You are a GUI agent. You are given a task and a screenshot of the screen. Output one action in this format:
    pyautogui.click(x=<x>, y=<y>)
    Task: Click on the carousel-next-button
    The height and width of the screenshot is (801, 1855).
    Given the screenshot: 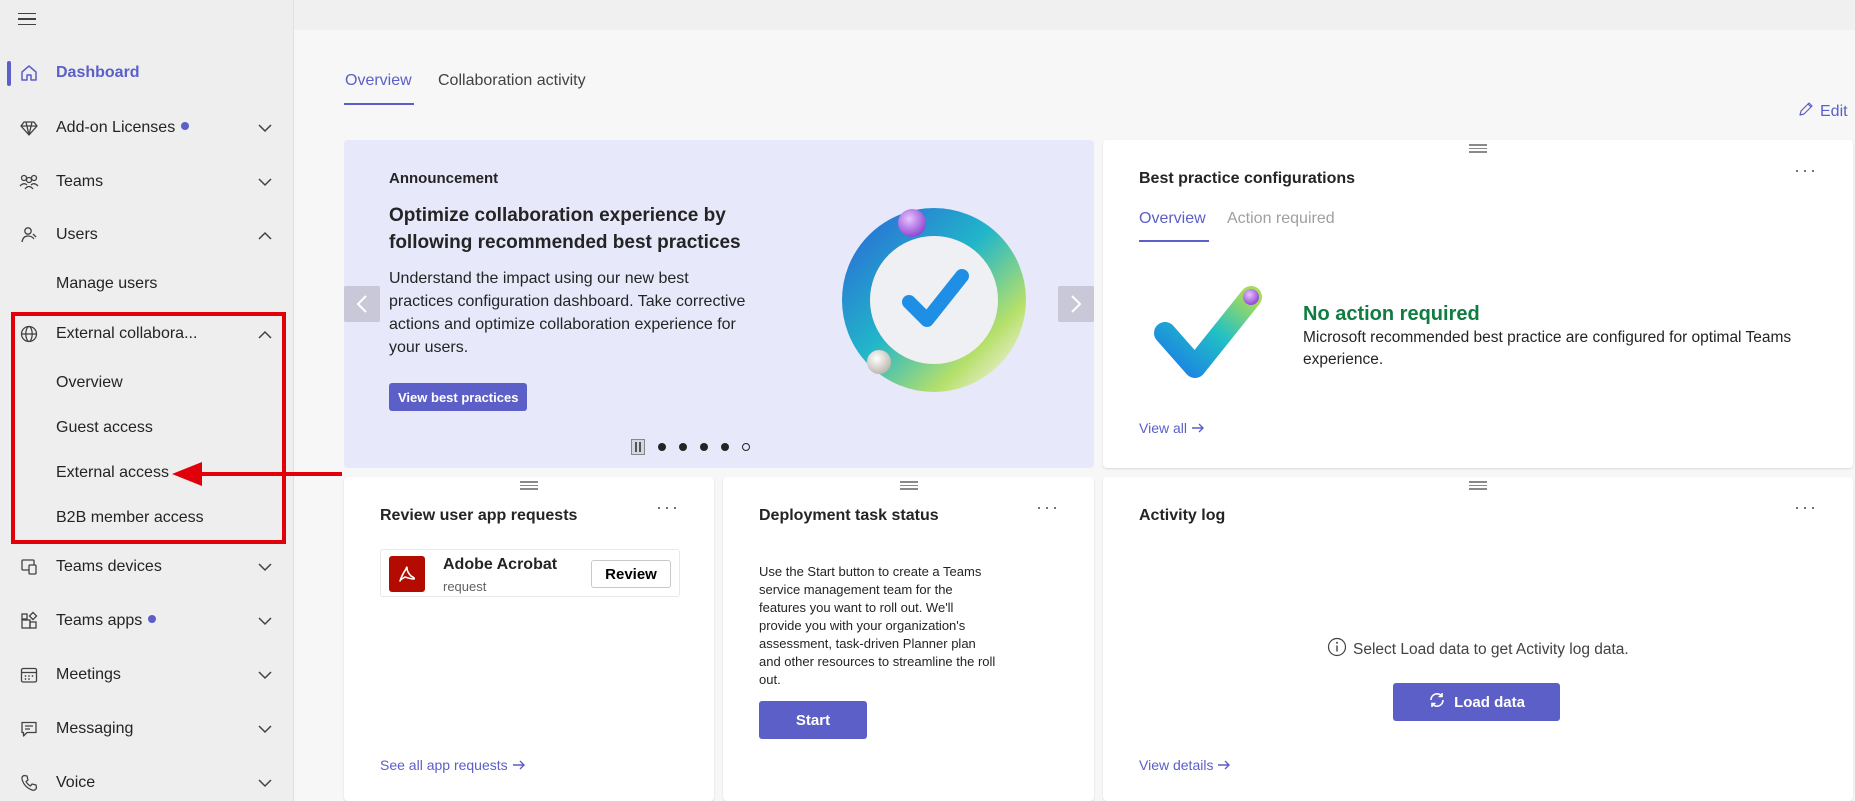 What is the action you would take?
    pyautogui.click(x=1076, y=304)
    